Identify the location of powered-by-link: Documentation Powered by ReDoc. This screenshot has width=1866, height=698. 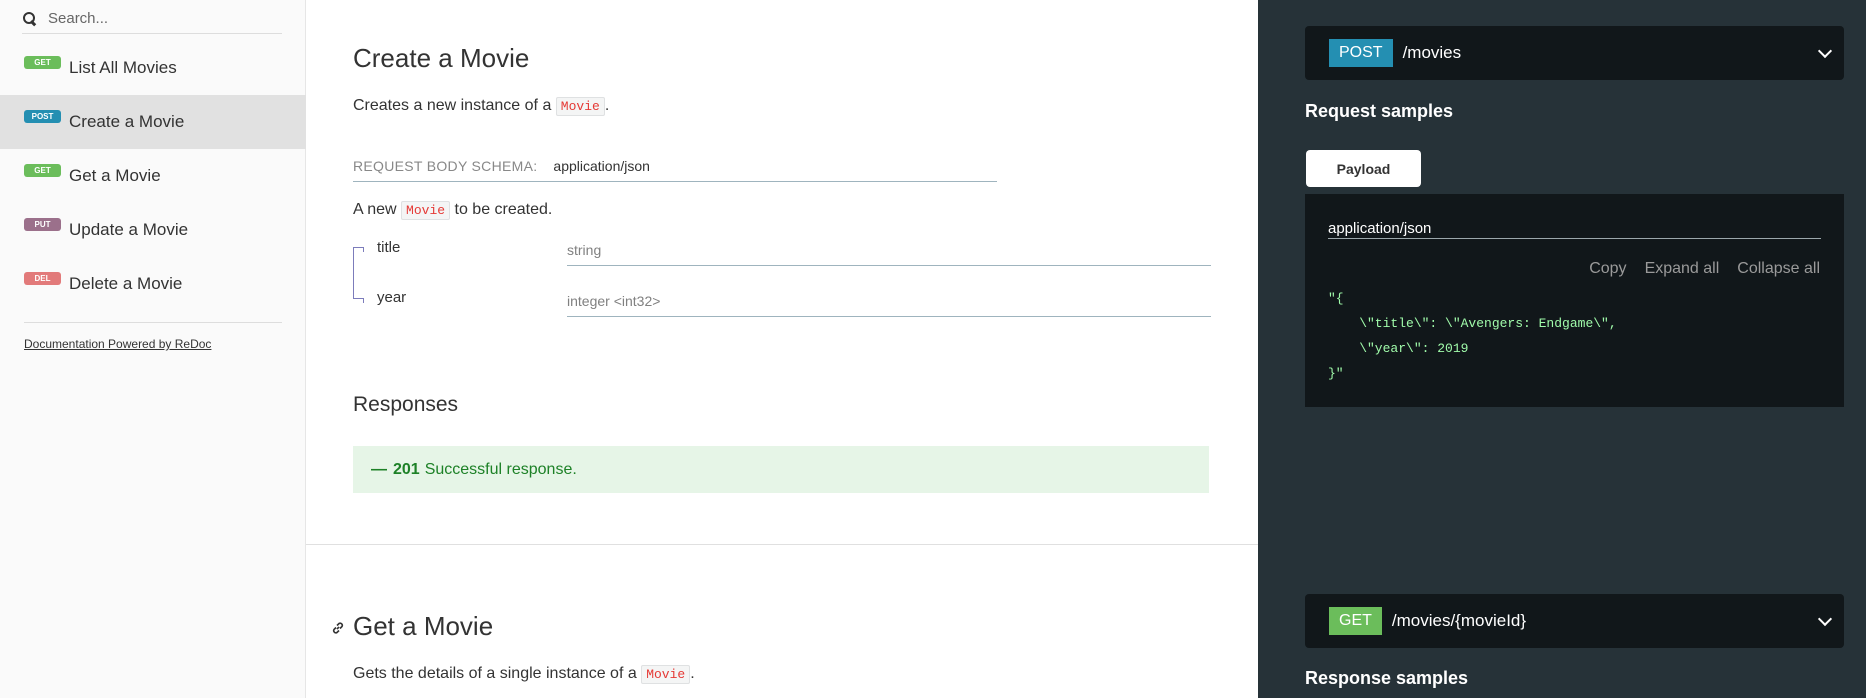
(117, 344).